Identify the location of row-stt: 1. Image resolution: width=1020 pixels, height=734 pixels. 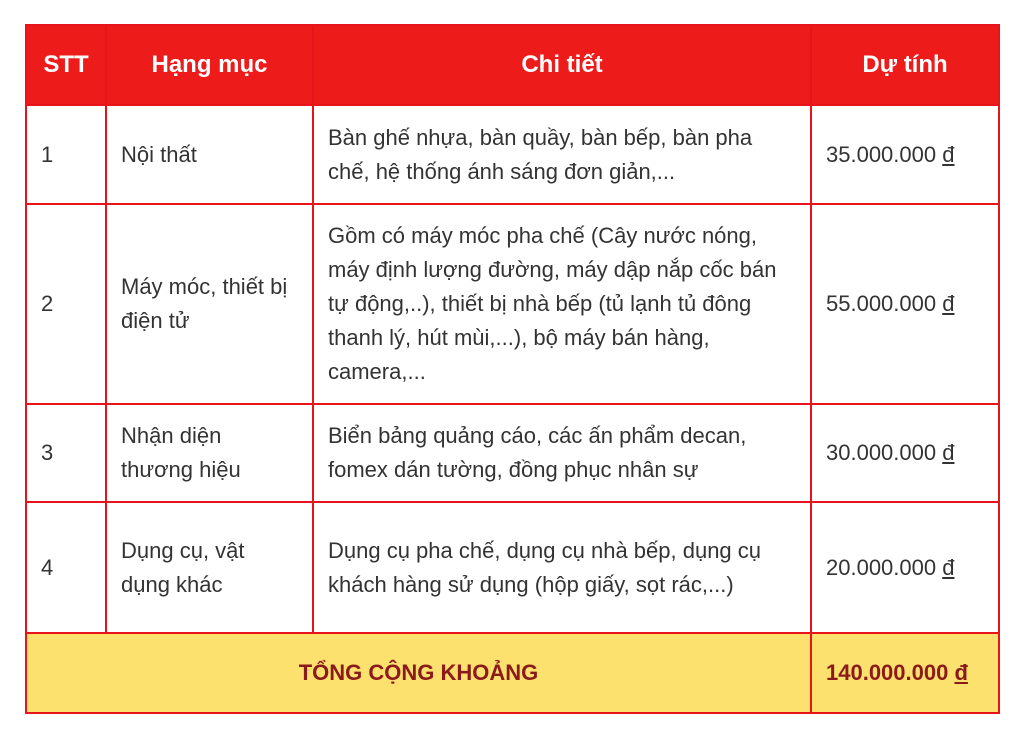
(66, 154).